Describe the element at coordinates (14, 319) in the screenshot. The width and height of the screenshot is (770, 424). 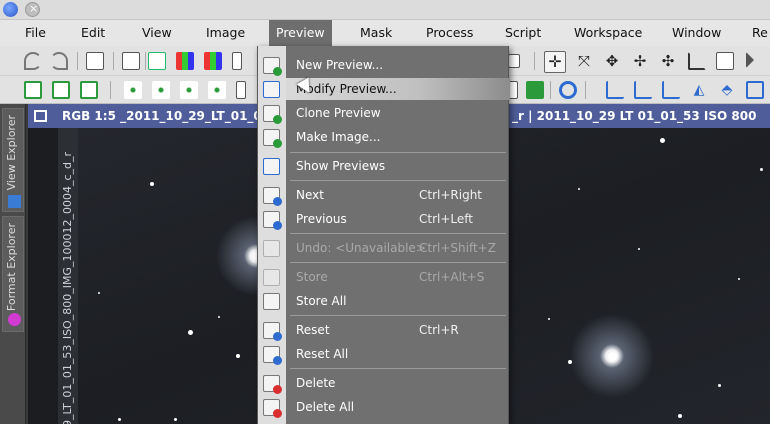
I see `format-explorer-icon` at that location.